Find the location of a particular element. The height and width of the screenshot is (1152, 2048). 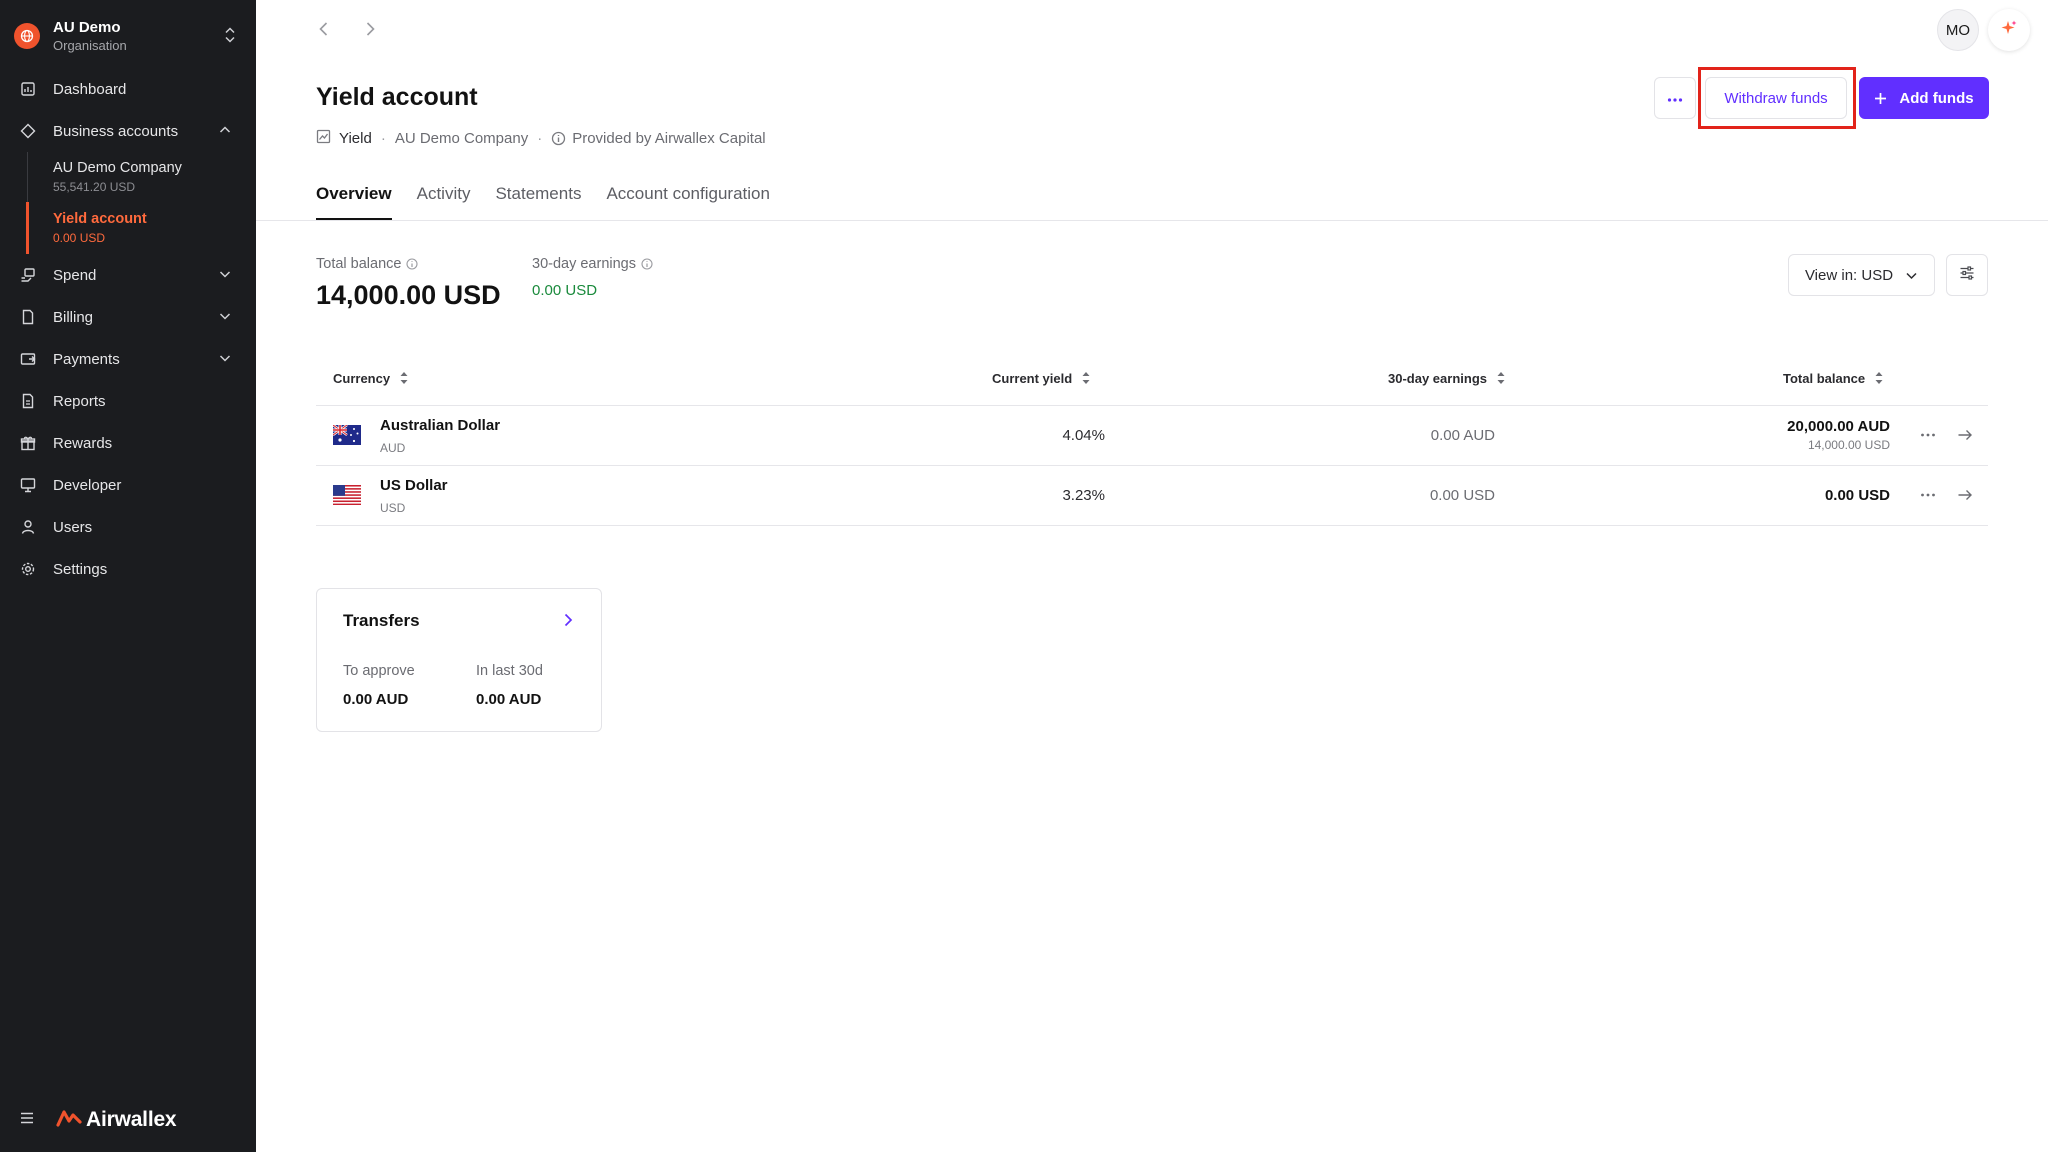

last-30d-value: 0.00 AUD is located at coordinates (509, 699).